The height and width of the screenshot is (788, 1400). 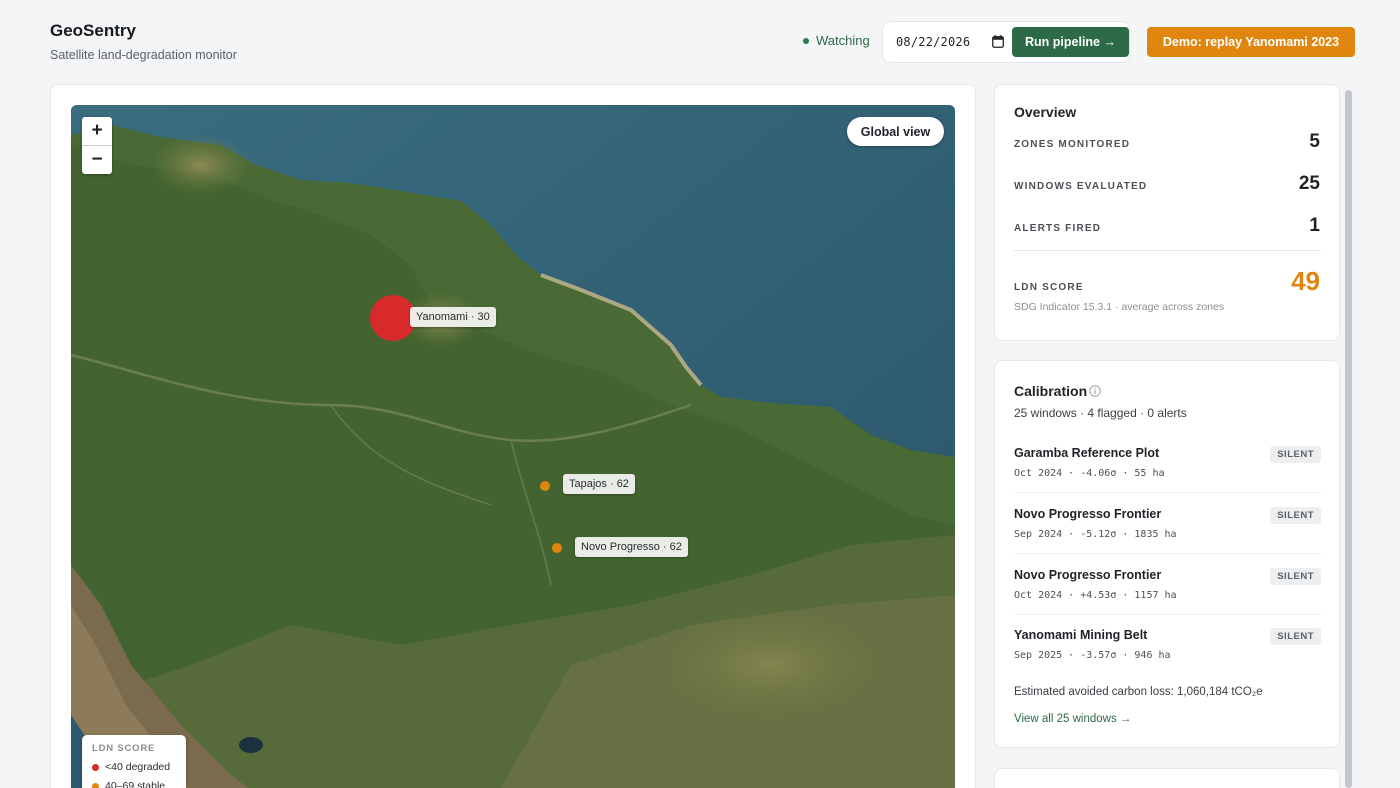 What do you see at coordinates (93, 30) in the screenshot?
I see `app-title: GeoSentry` at bounding box center [93, 30].